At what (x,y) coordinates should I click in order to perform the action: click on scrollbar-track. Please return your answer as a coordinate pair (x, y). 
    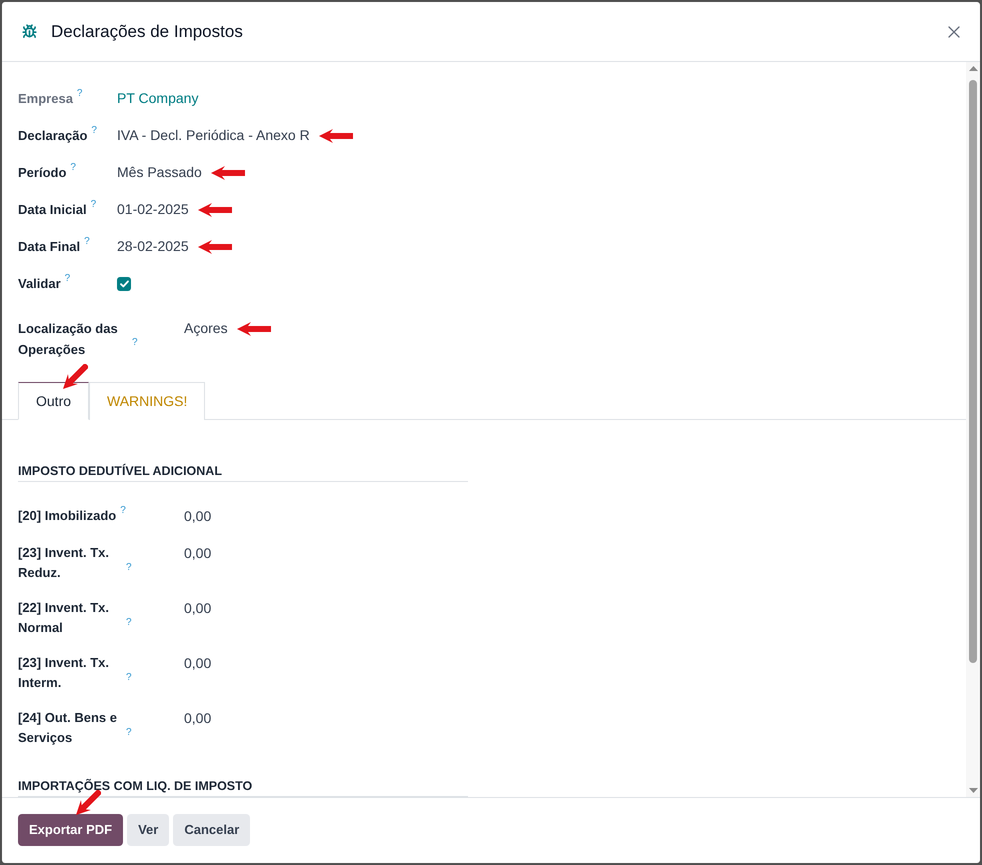
    Looking at the image, I should click on (973, 429).